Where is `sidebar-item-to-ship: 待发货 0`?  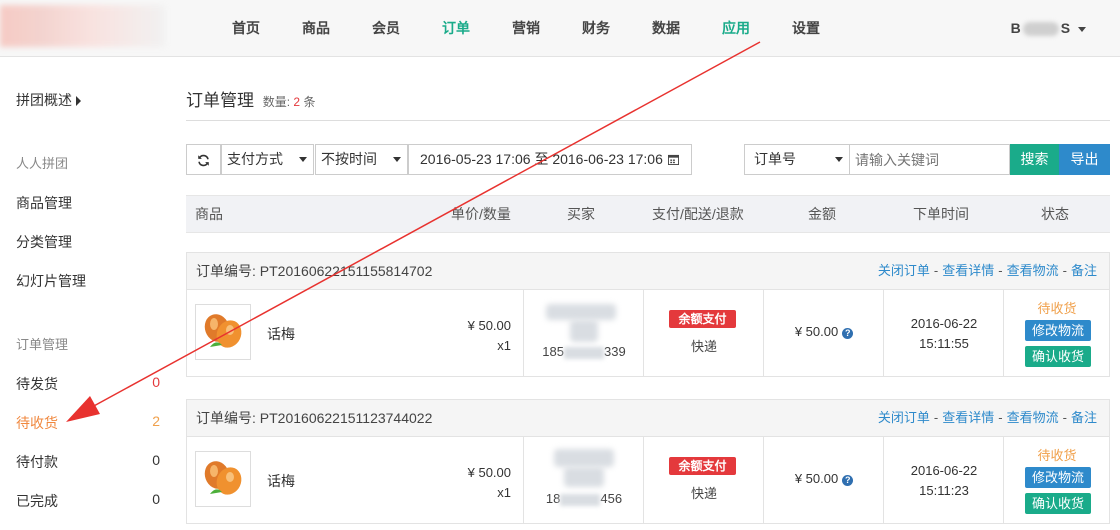
sidebar-item-to-ship: 待发货 0 is located at coordinates (91, 384).